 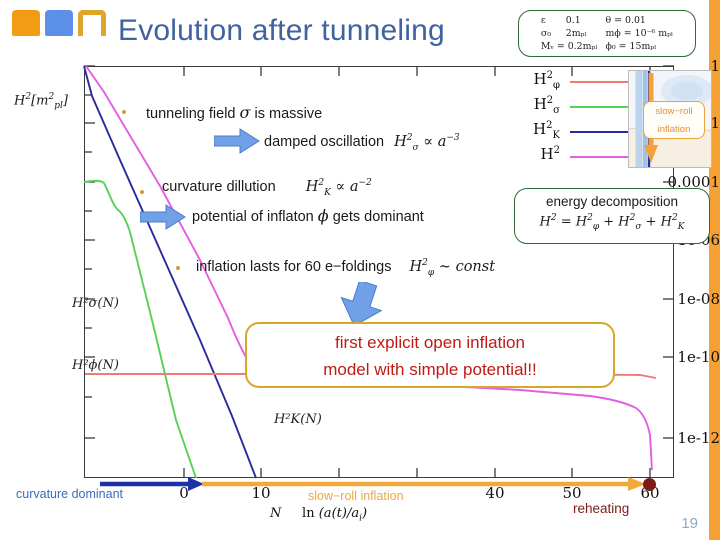 What do you see at coordinates (546, 130) in the screenshot?
I see `legend-label: H2K` at bounding box center [546, 130].